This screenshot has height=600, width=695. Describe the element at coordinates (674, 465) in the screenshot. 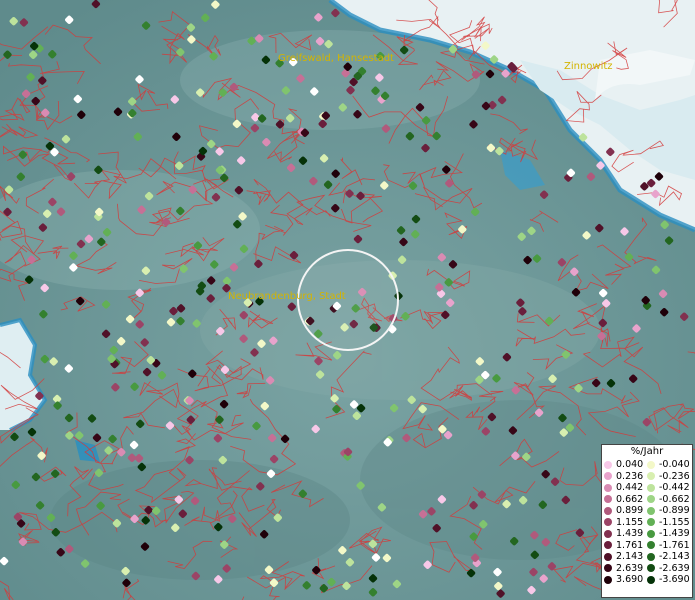

I see `legend-value: -0.040` at that location.